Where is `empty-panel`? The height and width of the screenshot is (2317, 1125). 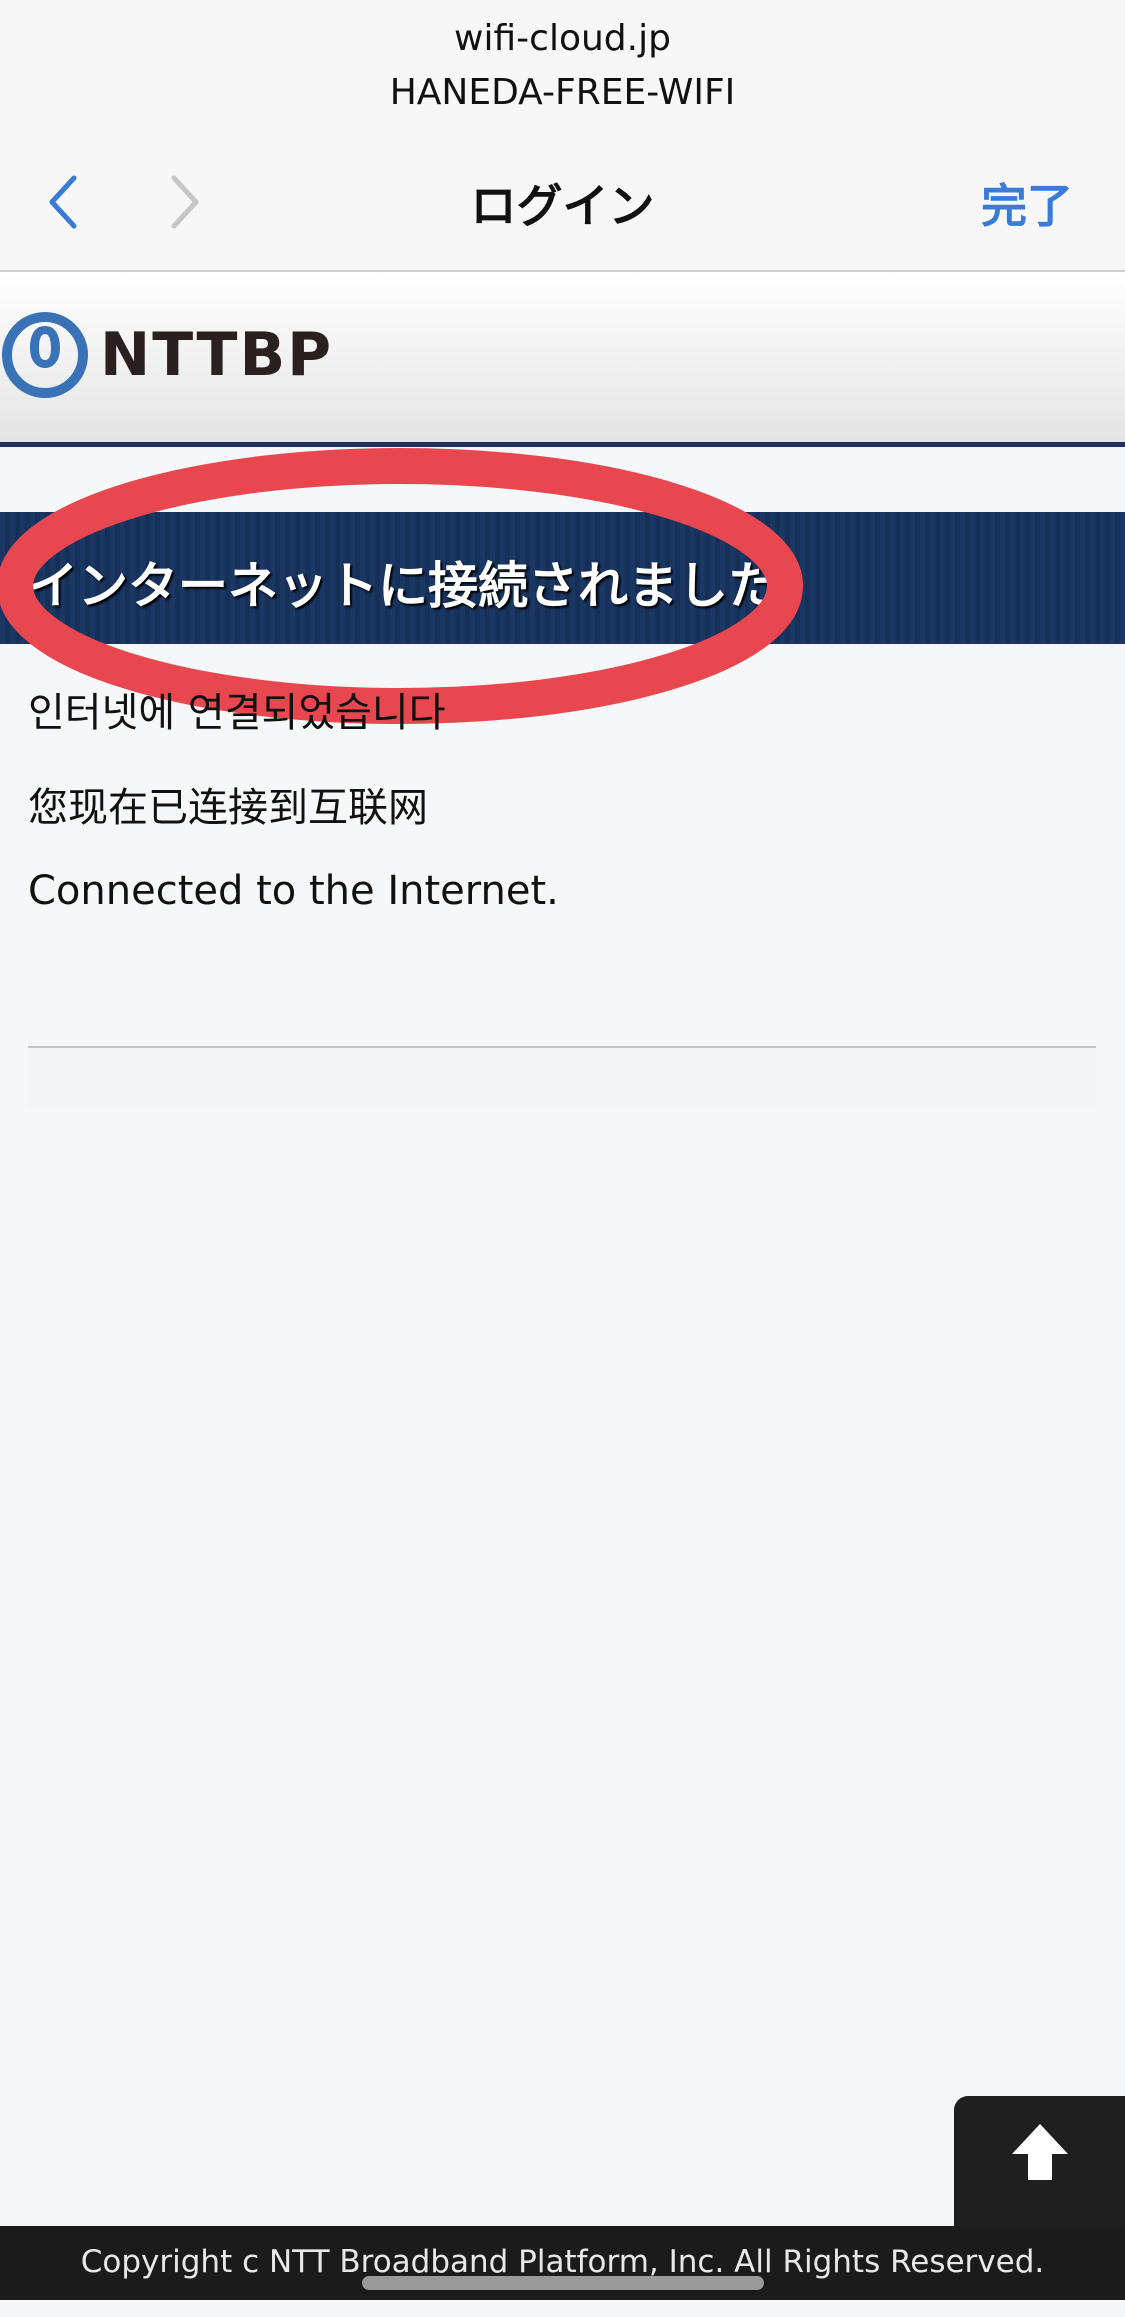 empty-panel is located at coordinates (562, 1078).